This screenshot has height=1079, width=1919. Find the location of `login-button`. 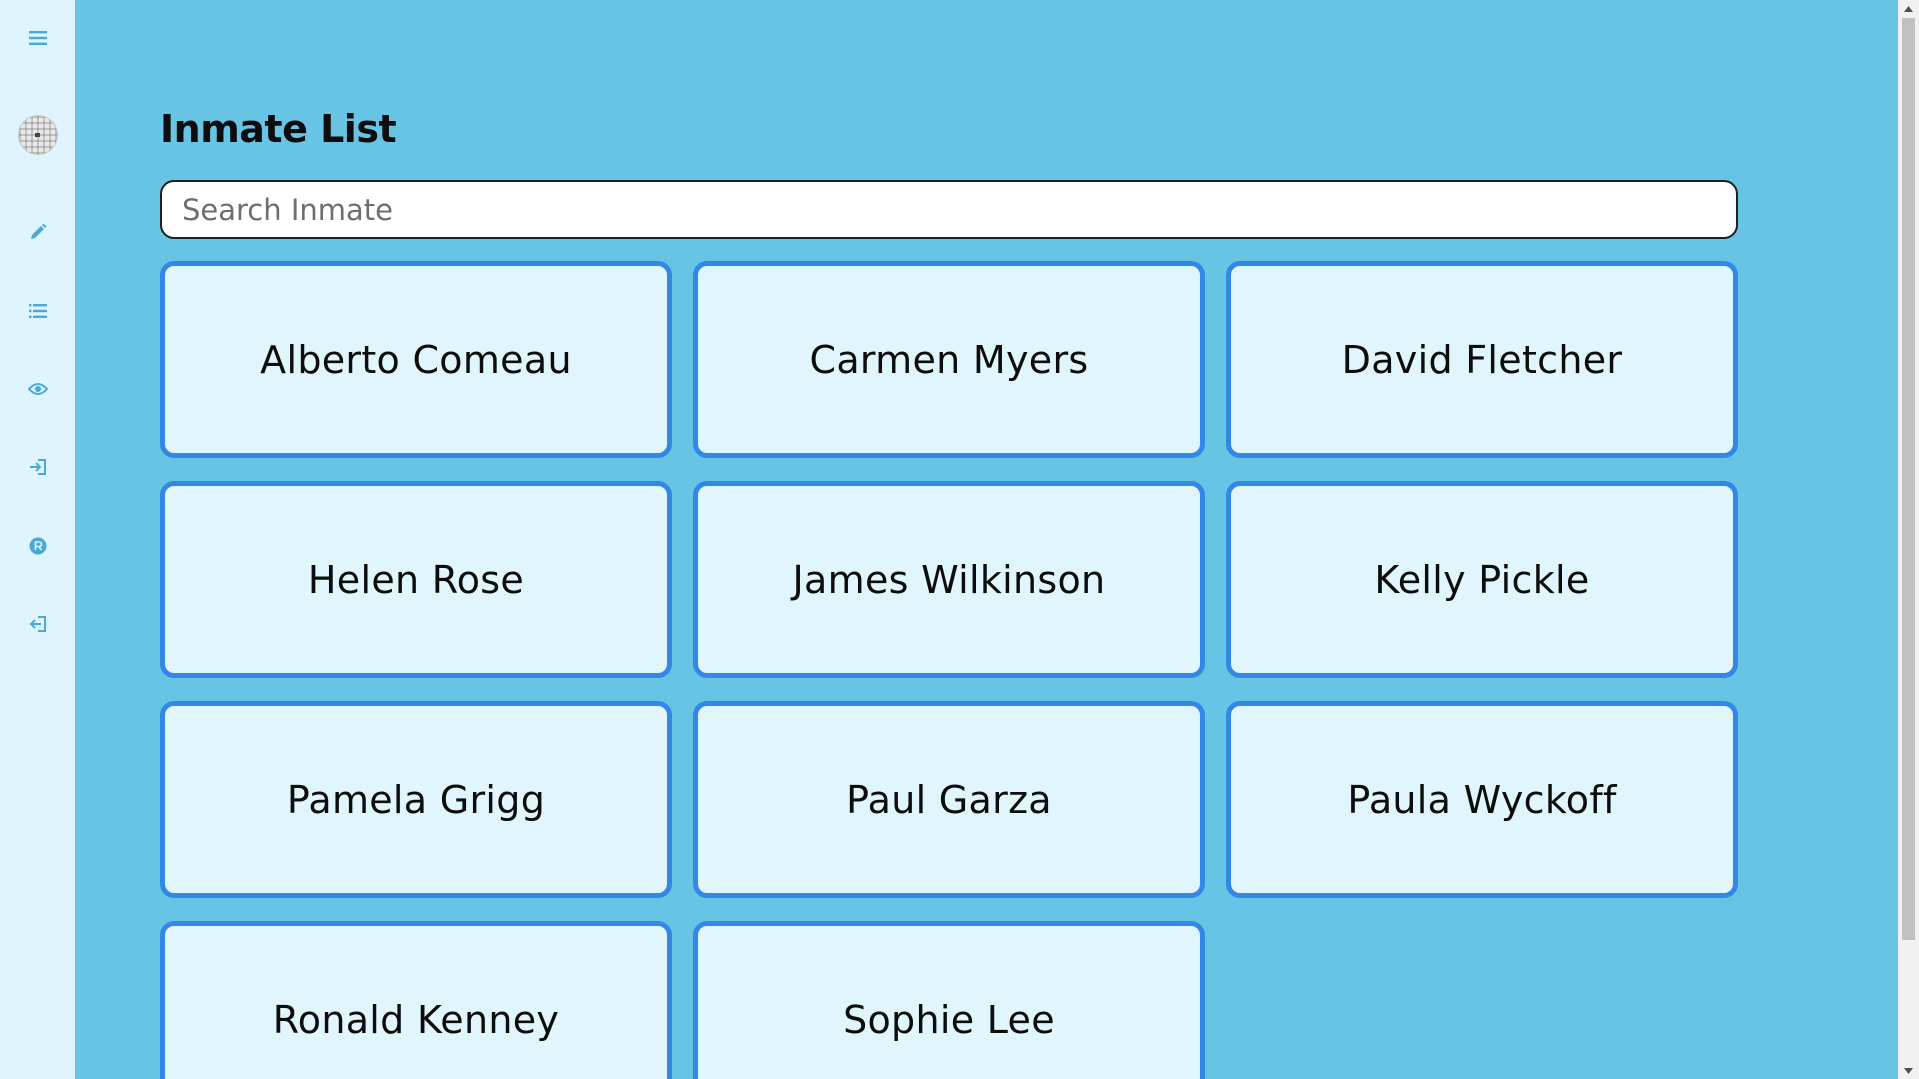

login-button is located at coordinates (37, 467).